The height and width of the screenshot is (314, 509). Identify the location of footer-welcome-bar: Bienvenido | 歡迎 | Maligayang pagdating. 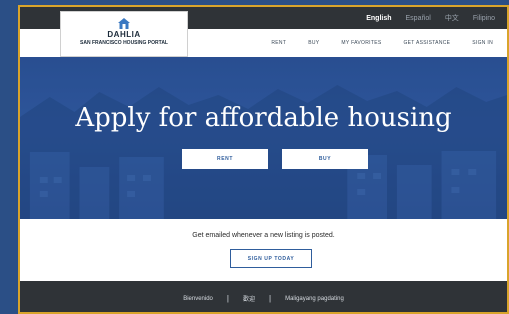
(263, 296).